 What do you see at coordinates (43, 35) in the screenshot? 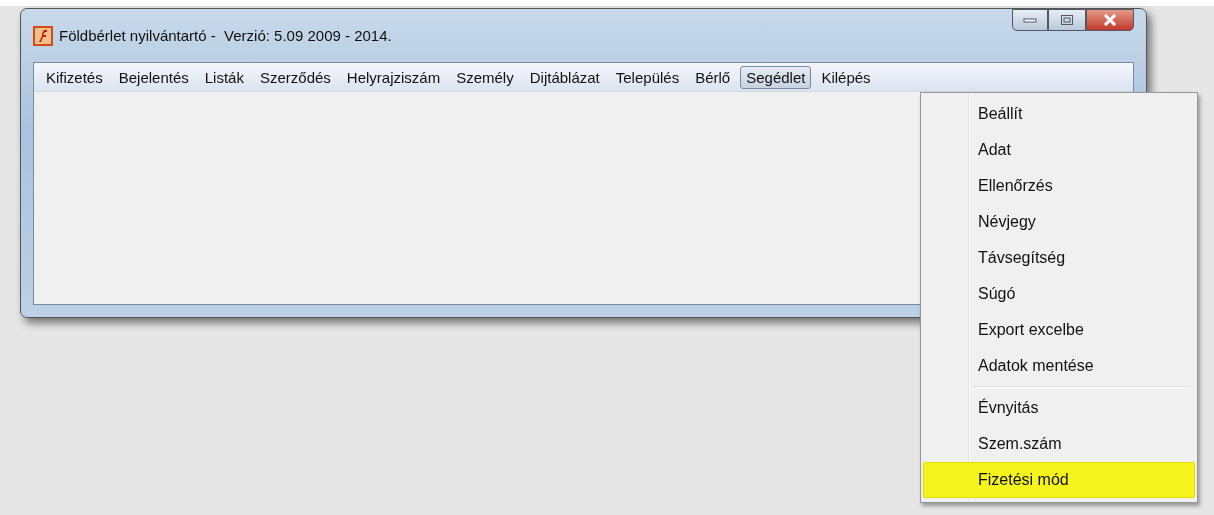
I see `app-logo-icon` at bounding box center [43, 35].